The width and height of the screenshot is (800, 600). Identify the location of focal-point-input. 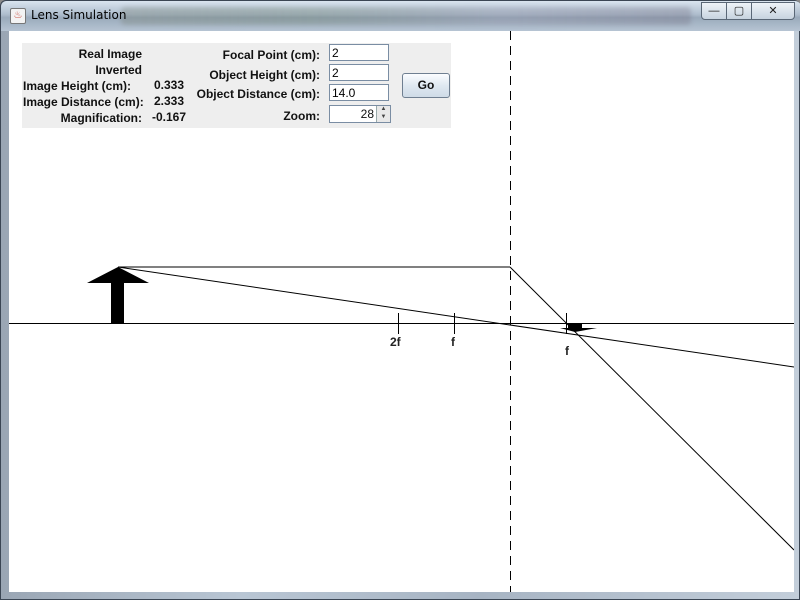
(359, 52).